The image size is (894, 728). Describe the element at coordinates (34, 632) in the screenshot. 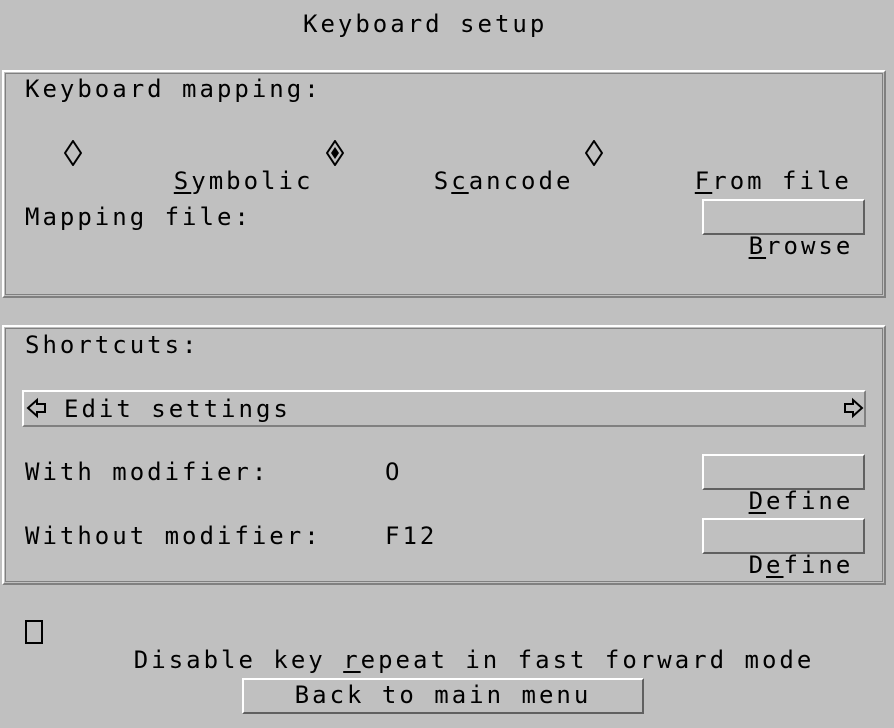

I see `checkbox-unchecked-icon` at that location.